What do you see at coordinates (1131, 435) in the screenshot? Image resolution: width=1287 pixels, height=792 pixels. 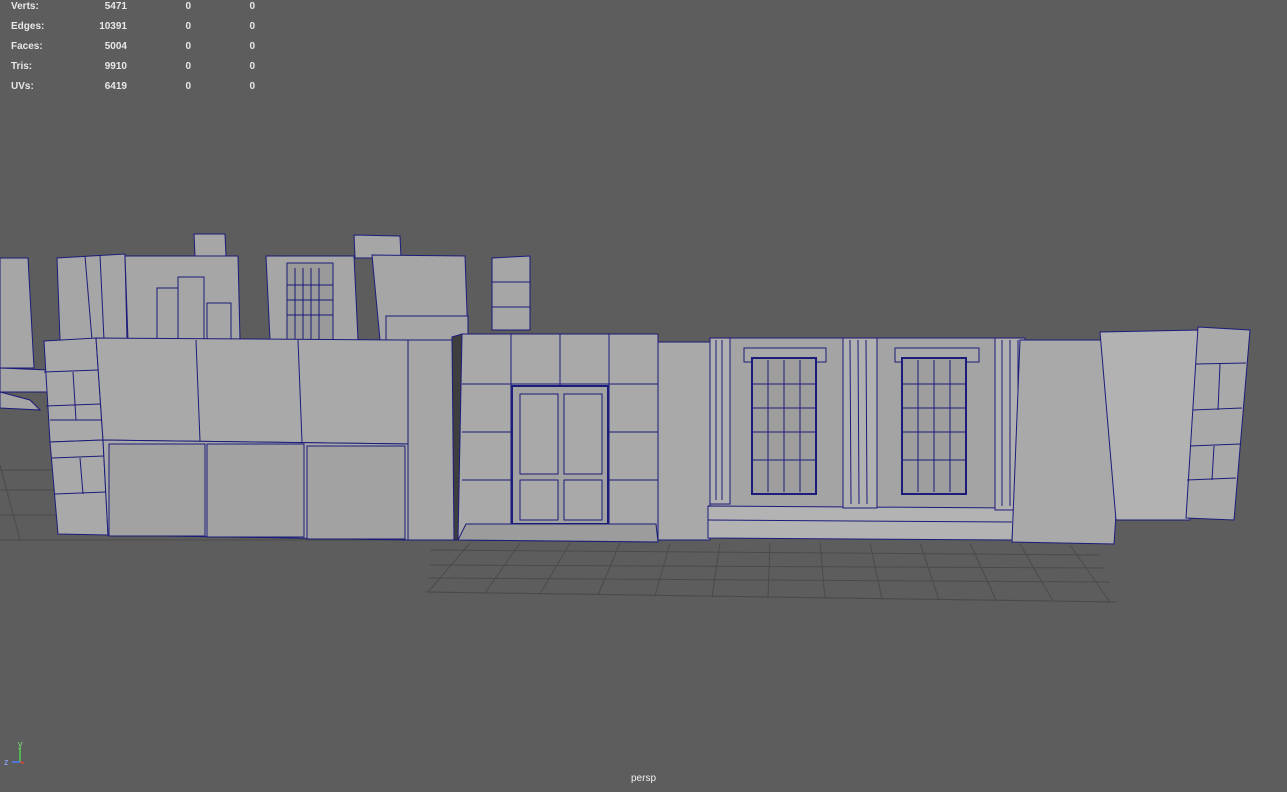 I see `right-wall` at bounding box center [1131, 435].